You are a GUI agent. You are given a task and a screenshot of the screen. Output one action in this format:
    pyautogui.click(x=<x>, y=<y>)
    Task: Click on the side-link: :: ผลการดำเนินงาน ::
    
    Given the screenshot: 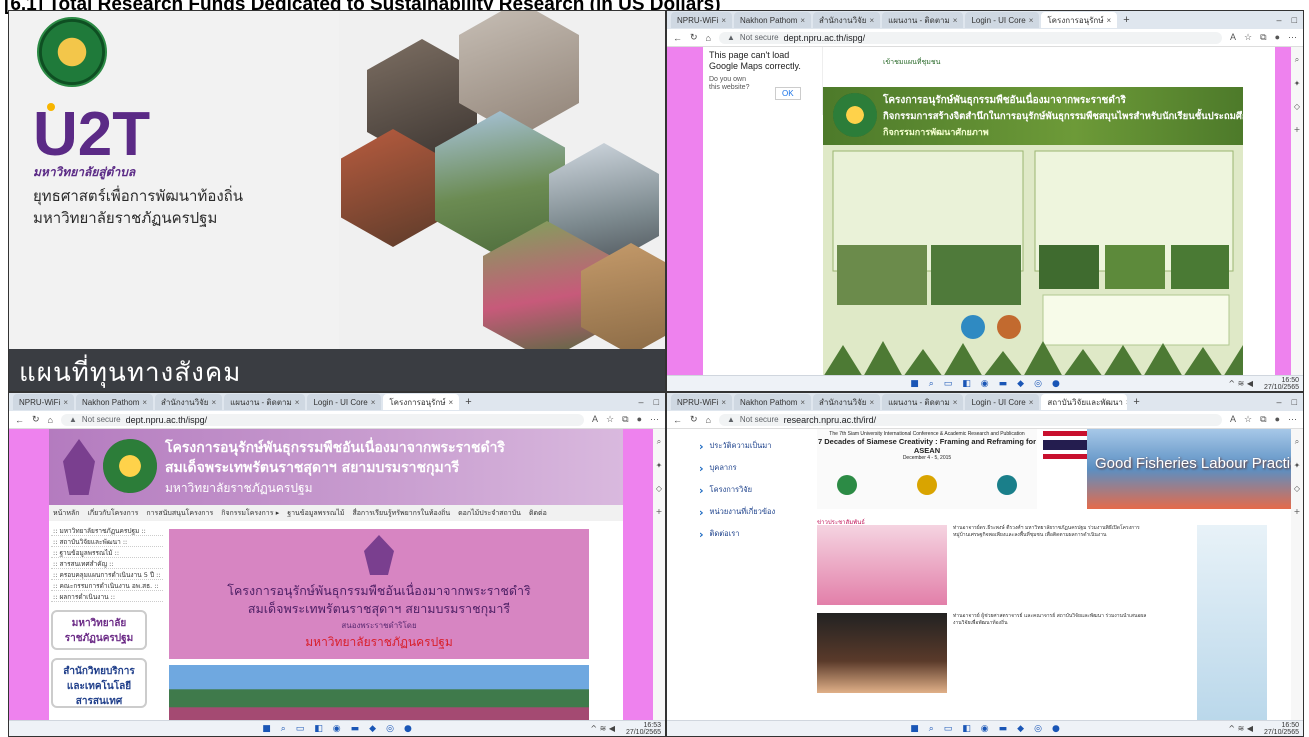 What is the action you would take?
    pyautogui.click(x=107, y=596)
    